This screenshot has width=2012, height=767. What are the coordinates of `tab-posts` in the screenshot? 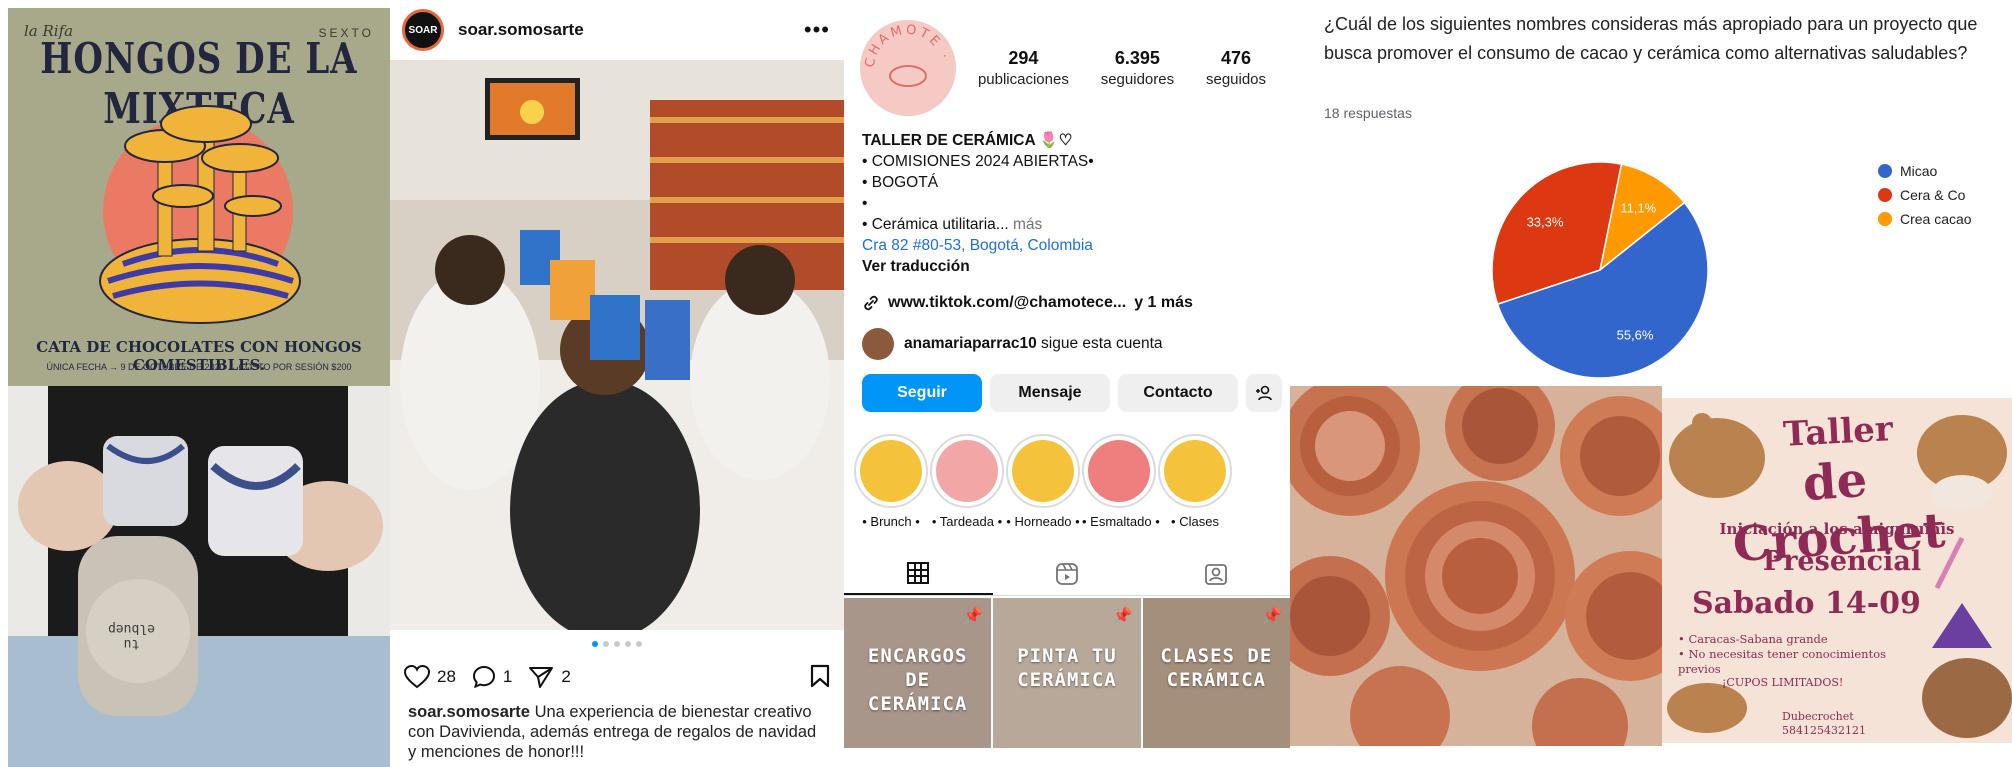 It's located at (918, 573).